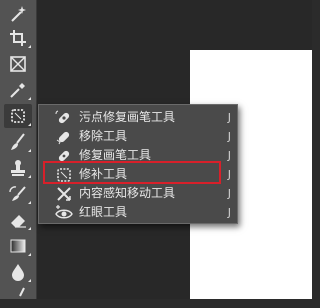  Describe the element at coordinates (64, 194) in the screenshot. I see `content-aware-move-icon` at that location.